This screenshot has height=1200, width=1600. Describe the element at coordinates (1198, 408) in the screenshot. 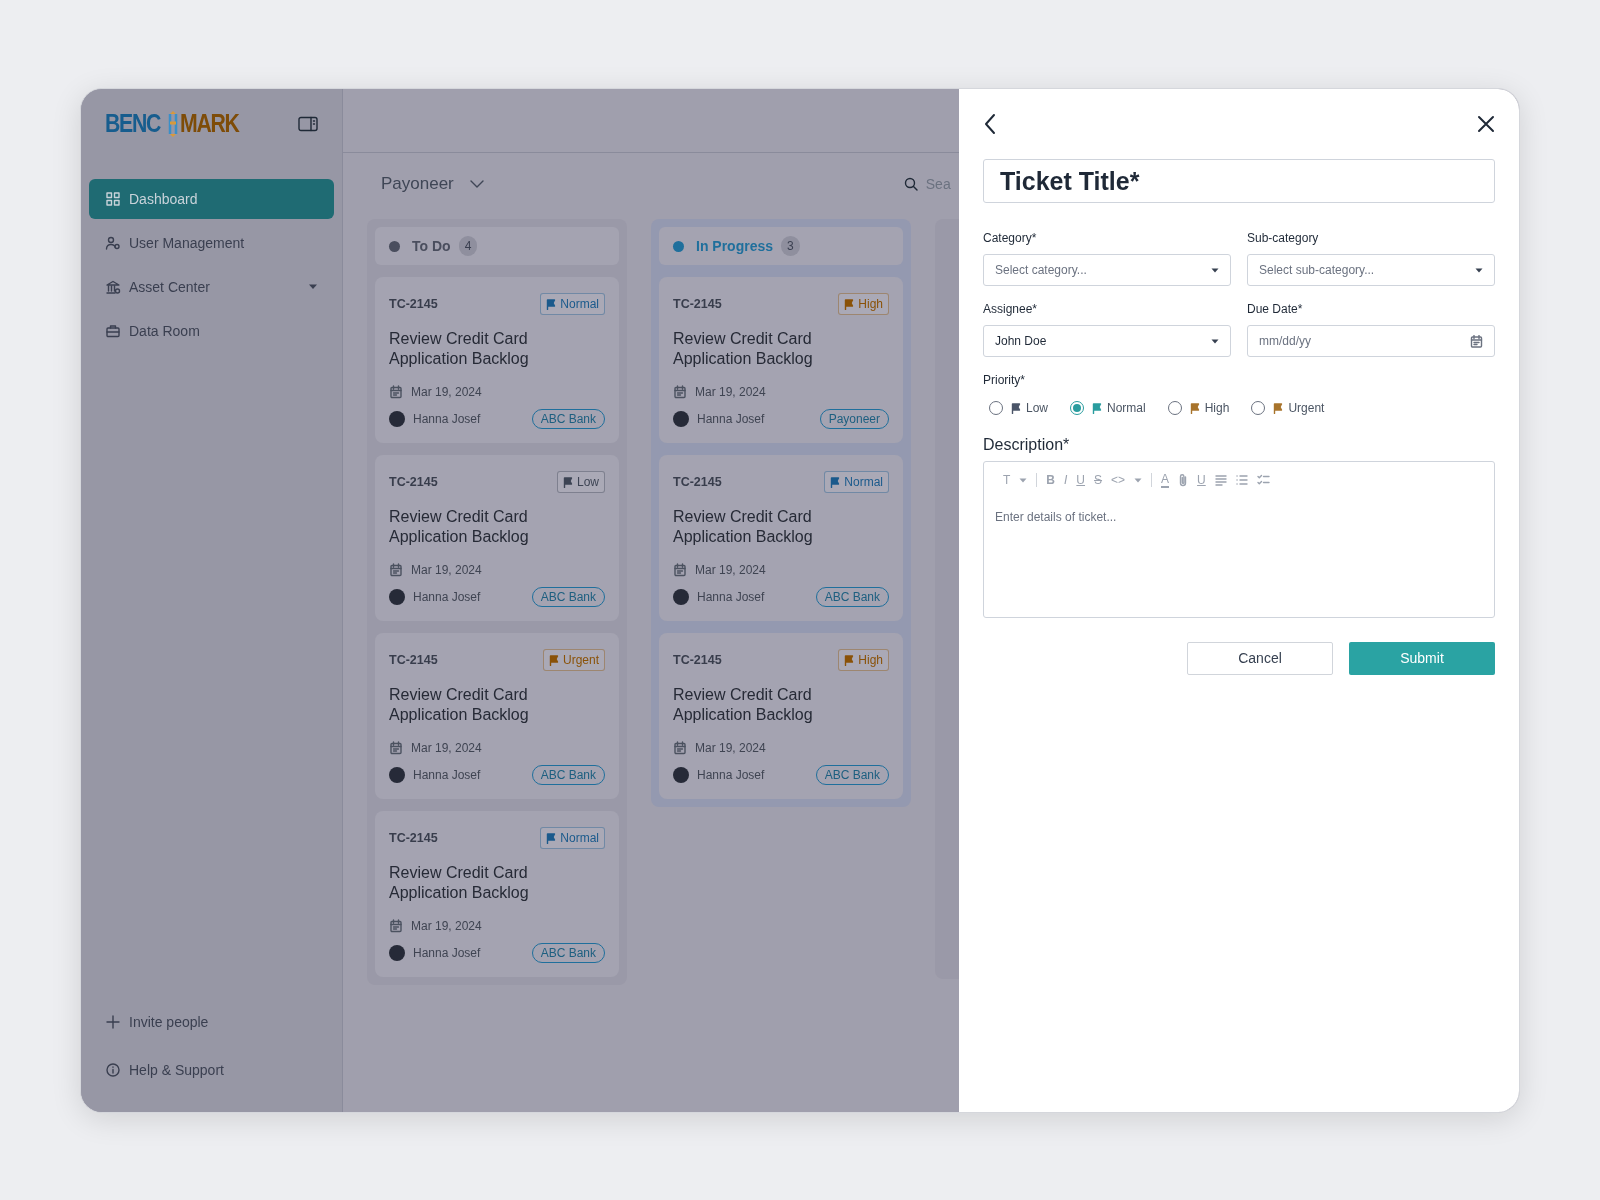

I see `priority-radio: High` at that location.